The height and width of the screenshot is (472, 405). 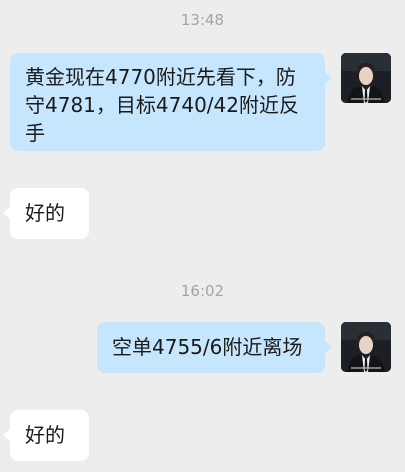 What do you see at coordinates (162, 105) in the screenshot?
I see `message-text: 黄金现在4770附近先看下，防守4781，目标4740/42附近反手` at bounding box center [162, 105].